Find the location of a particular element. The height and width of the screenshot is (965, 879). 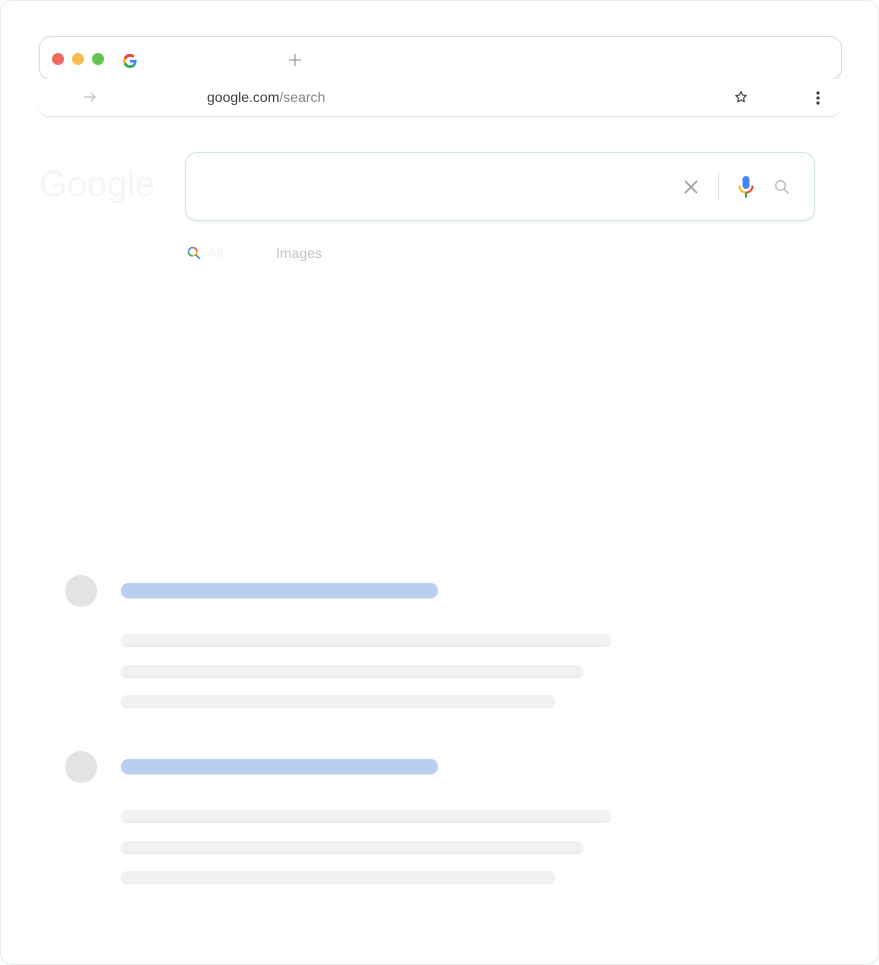

url-path: /search is located at coordinates (302, 97).